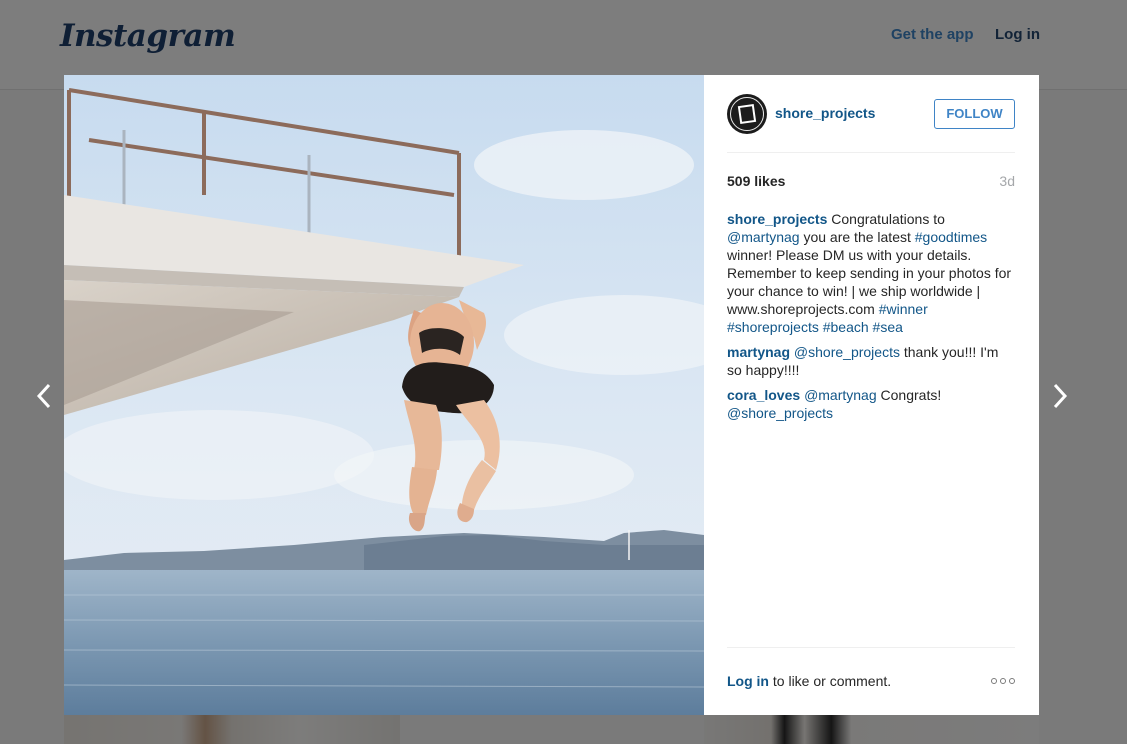  I want to click on post-header: shore_projects FOLLOW, so click(871, 114).